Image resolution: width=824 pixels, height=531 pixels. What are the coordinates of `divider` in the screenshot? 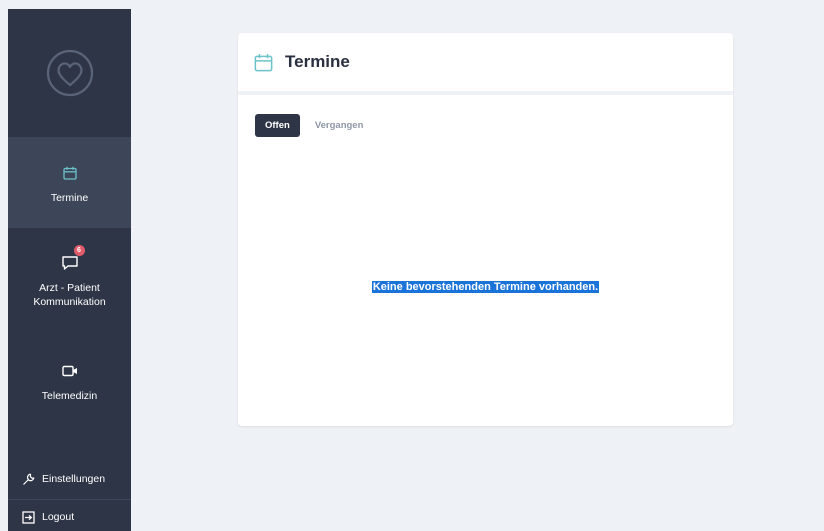 It's located at (69, 499).